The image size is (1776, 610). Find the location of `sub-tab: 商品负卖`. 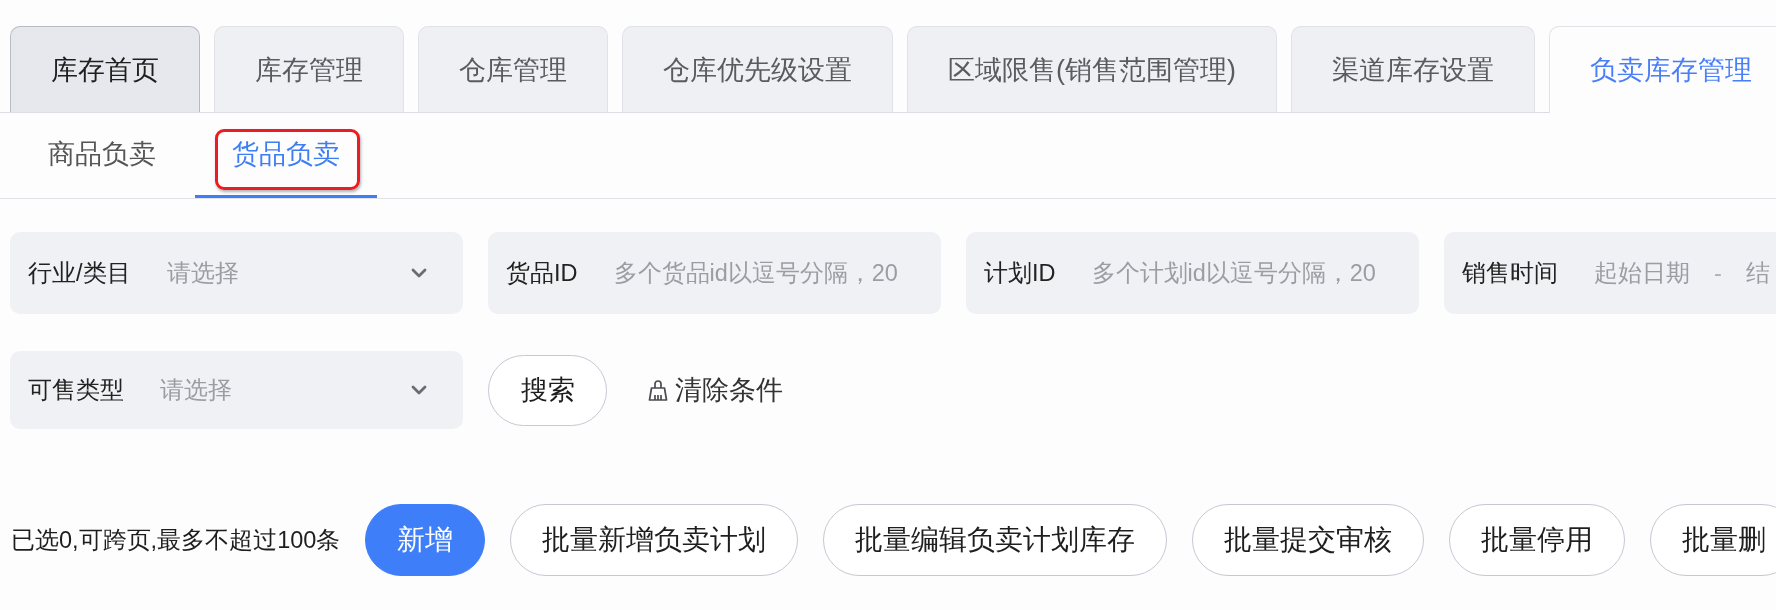

sub-tab: 商品负卖 is located at coordinates (102, 155).